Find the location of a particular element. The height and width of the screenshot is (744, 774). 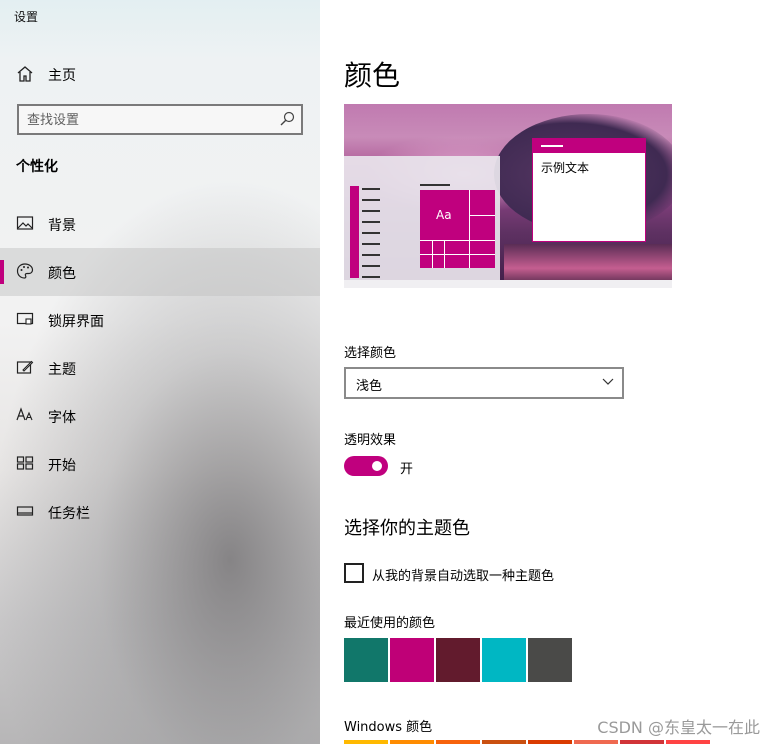

auto-accent-label: 从我的背景自动选取一种主题色 is located at coordinates (463, 576).